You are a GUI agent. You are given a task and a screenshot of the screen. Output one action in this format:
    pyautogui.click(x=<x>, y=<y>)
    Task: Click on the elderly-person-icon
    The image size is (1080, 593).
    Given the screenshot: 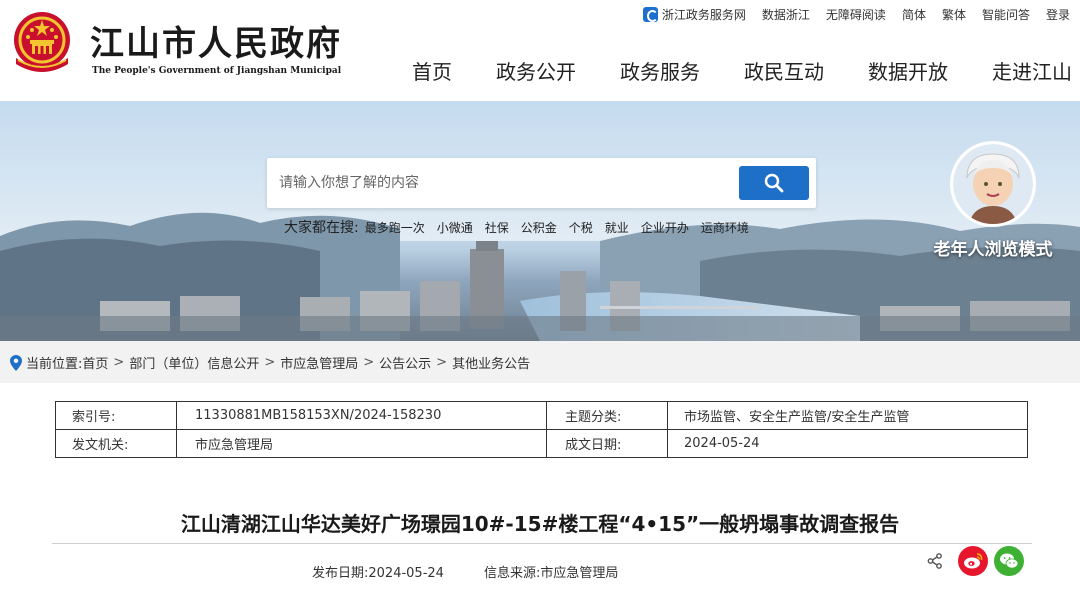 What is the action you would take?
    pyautogui.click(x=993, y=184)
    